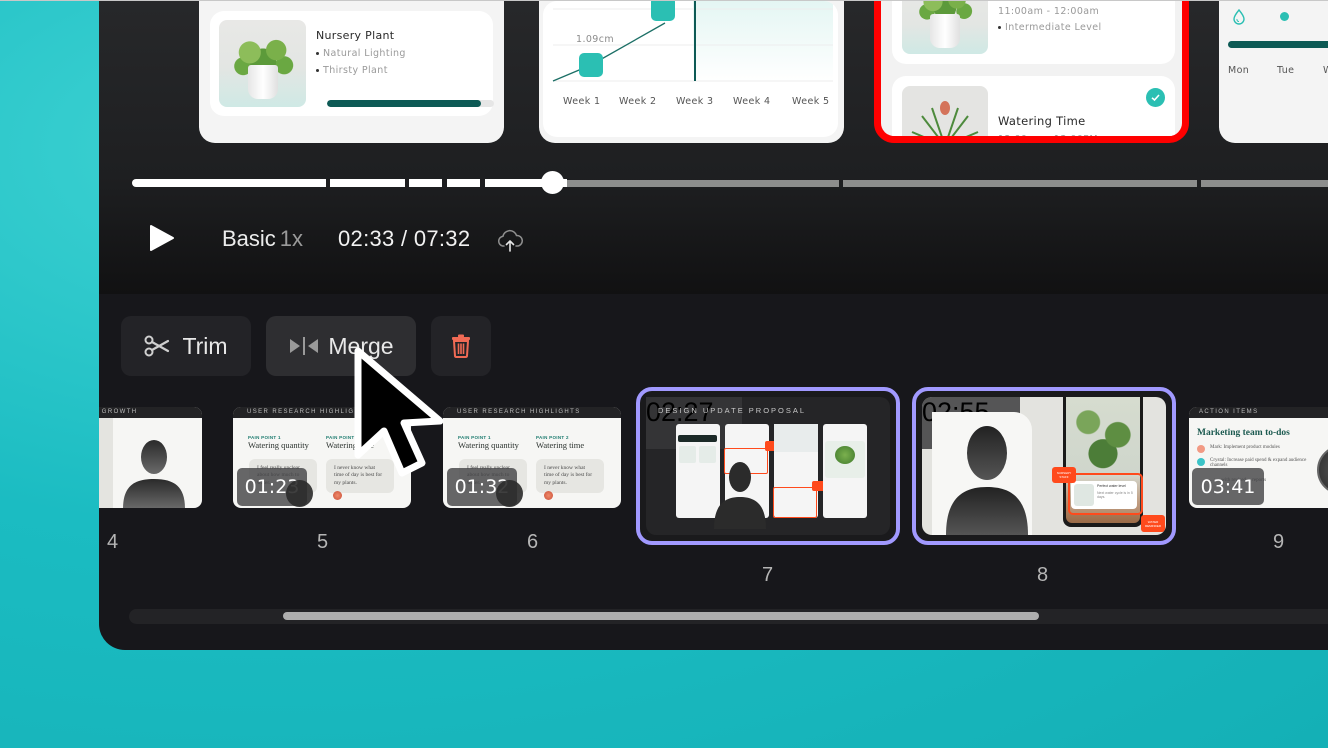 Image resolution: width=1328 pixels, height=748 pixels. Describe the element at coordinates (664, 0) in the screenshot. I see `screen-top-edge` at that location.